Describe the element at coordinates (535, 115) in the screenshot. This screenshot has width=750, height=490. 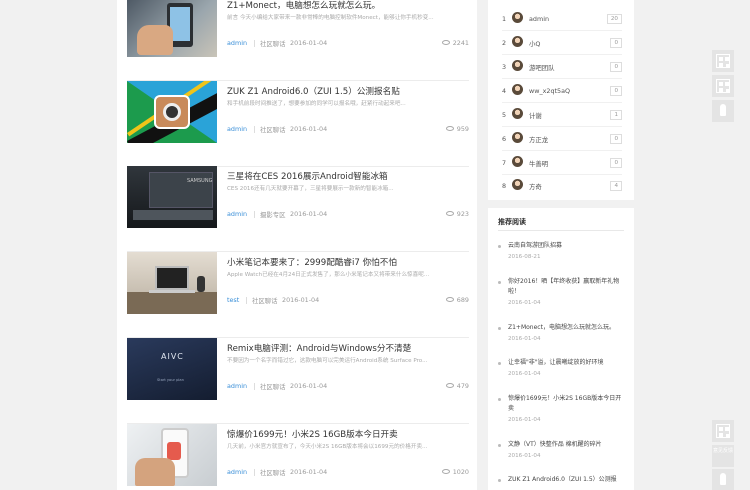
I see `user-name: 计谢` at that location.